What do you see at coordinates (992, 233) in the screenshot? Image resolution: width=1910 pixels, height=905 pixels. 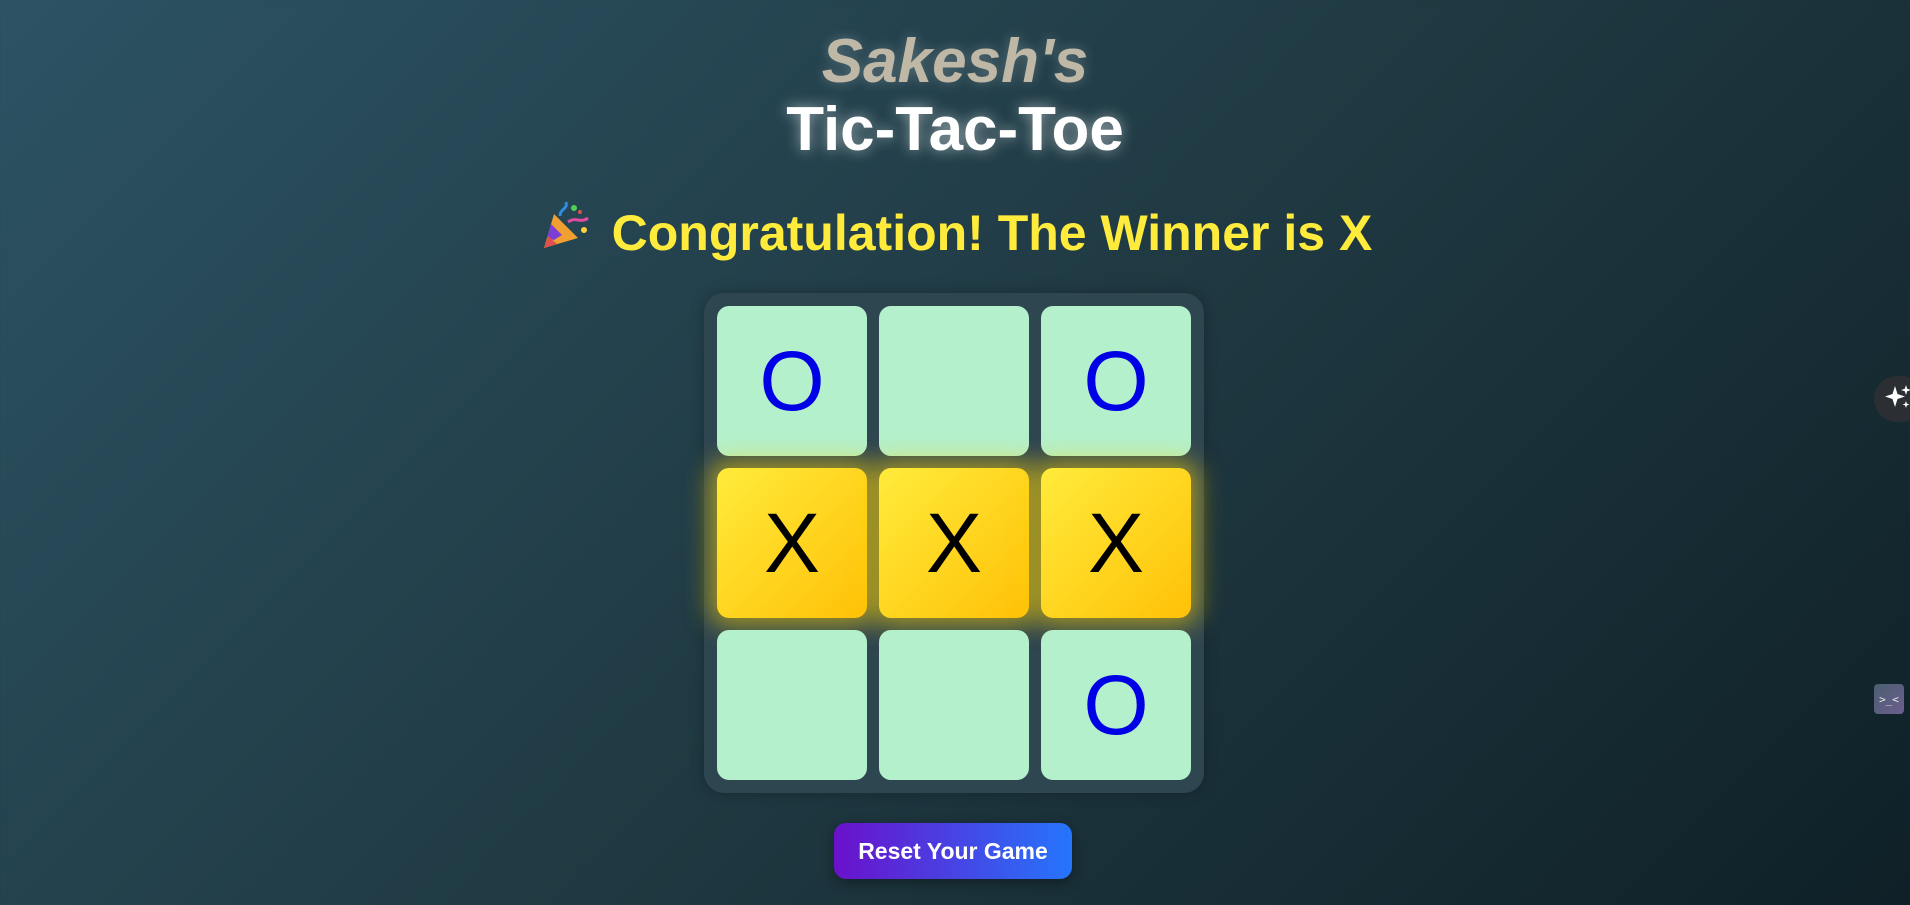 I see `winner-message: Congratulation! The Winner is X` at bounding box center [992, 233].